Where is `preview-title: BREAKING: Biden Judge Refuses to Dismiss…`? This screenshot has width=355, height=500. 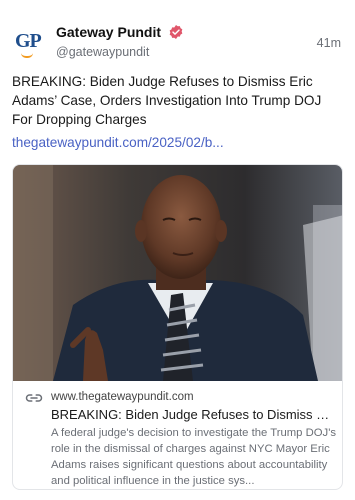 preview-title: BREAKING: Biden Judge Refuses to Dismiss… is located at coordinates (193, 414).